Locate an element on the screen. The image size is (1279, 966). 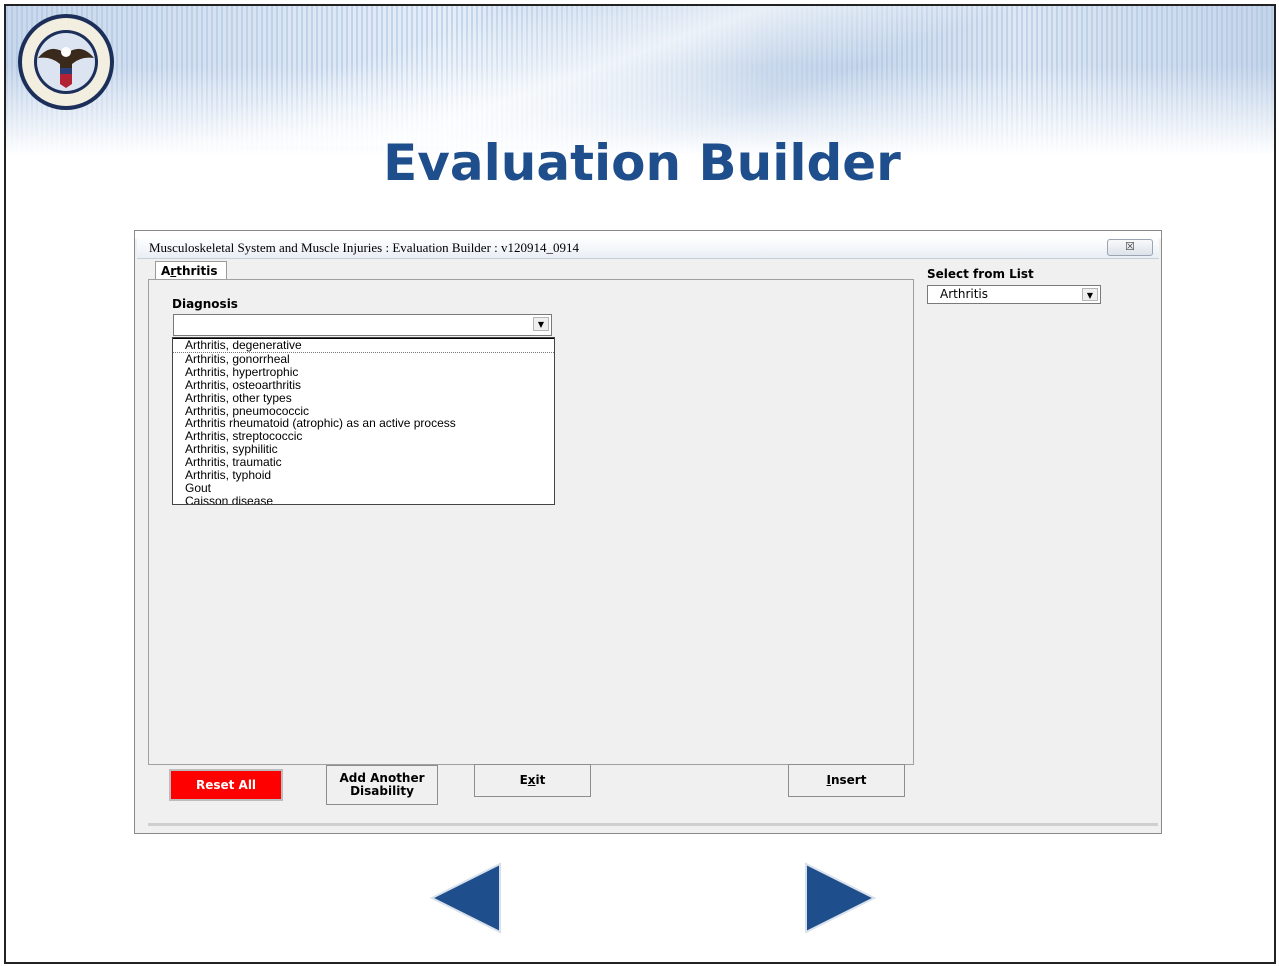
diagnosis-option: Arthritis, osteoarthritis is located at coordinates (363, 385).